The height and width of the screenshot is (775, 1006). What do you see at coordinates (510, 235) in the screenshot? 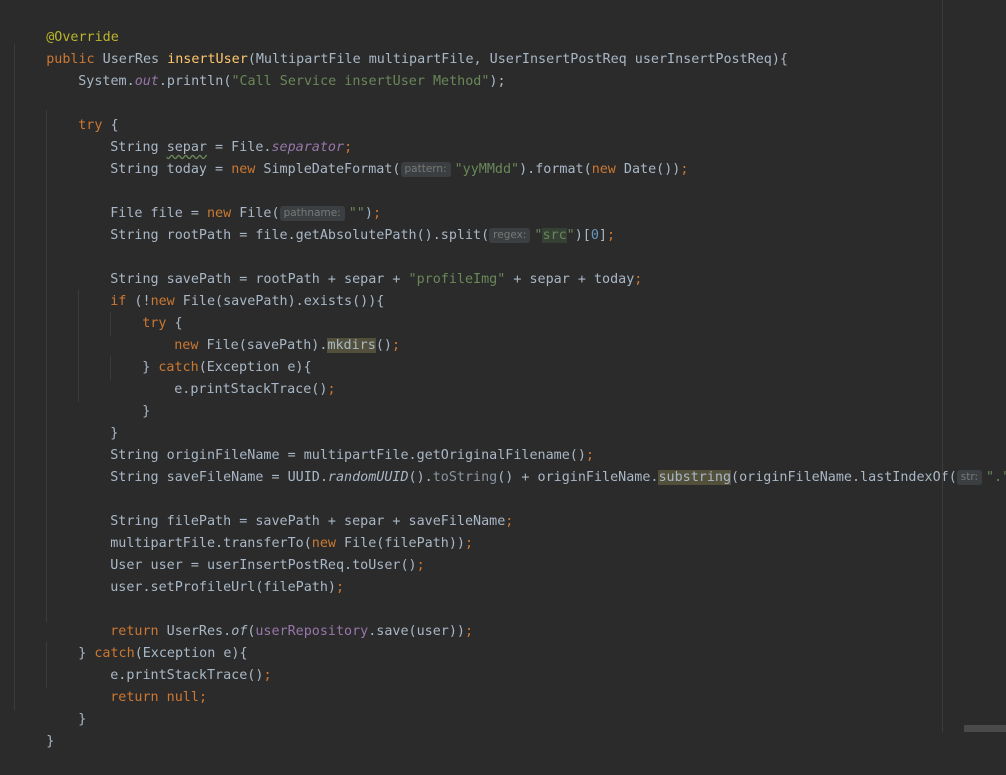
I see `parameter-hint: regex:` at bounding box center [510, 235].